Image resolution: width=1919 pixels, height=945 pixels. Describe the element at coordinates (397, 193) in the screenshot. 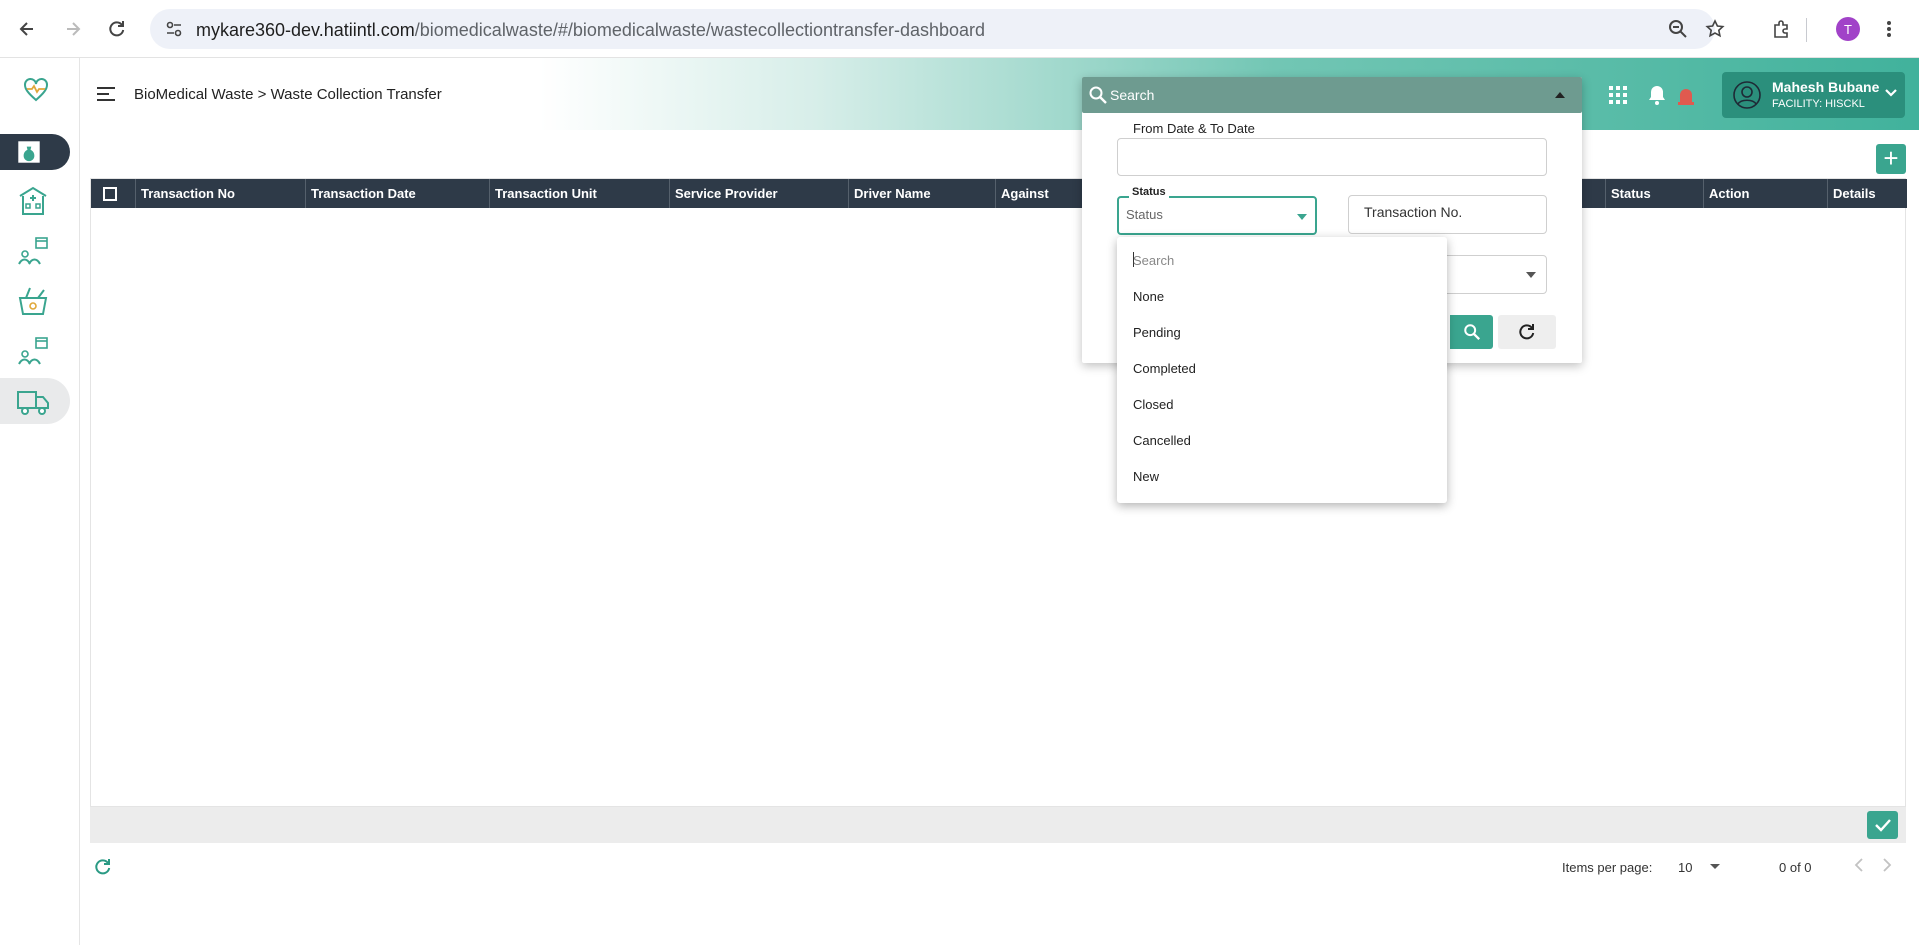

I see `column-header: Transaction Date` at that location.